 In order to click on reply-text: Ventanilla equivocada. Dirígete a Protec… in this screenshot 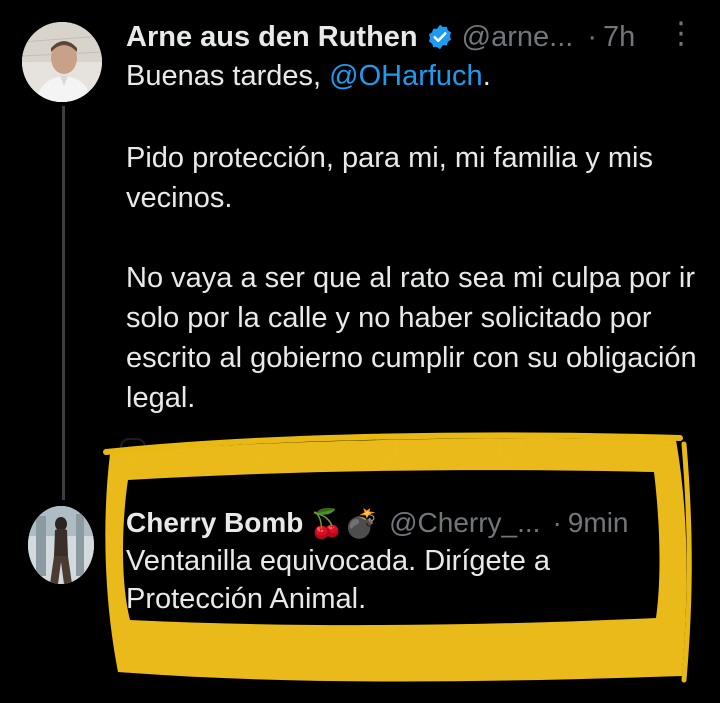, I will do `click(338, 580)`.